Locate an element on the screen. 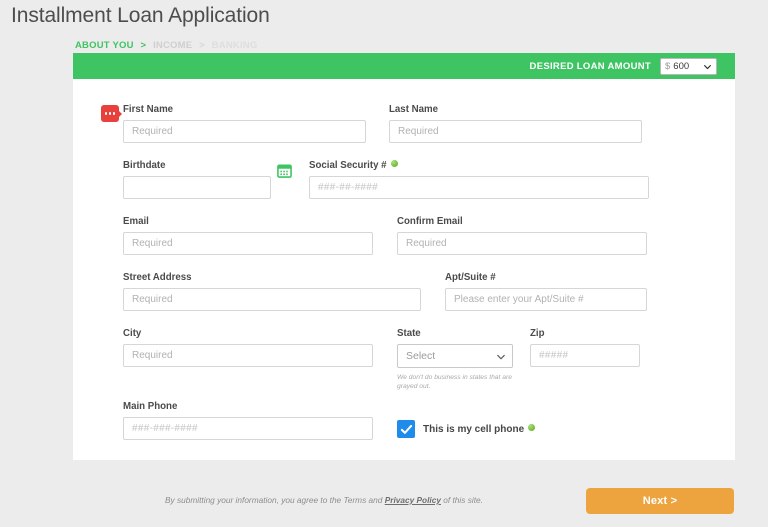 This screenshot has height=527, width=768. main-phone-field-group: Main Phone is located at coordinates (248, 420).